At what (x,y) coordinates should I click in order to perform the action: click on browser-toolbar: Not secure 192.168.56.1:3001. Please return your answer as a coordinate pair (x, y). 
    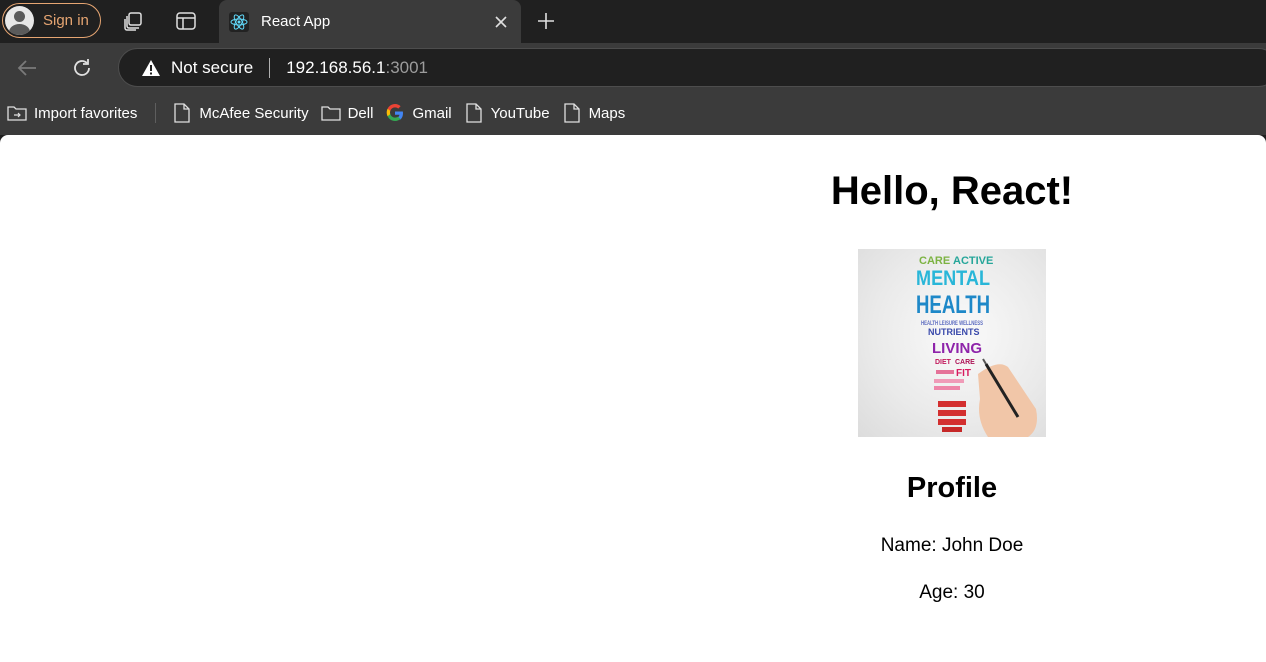
    Looking at the image, I should click on (633, 67).